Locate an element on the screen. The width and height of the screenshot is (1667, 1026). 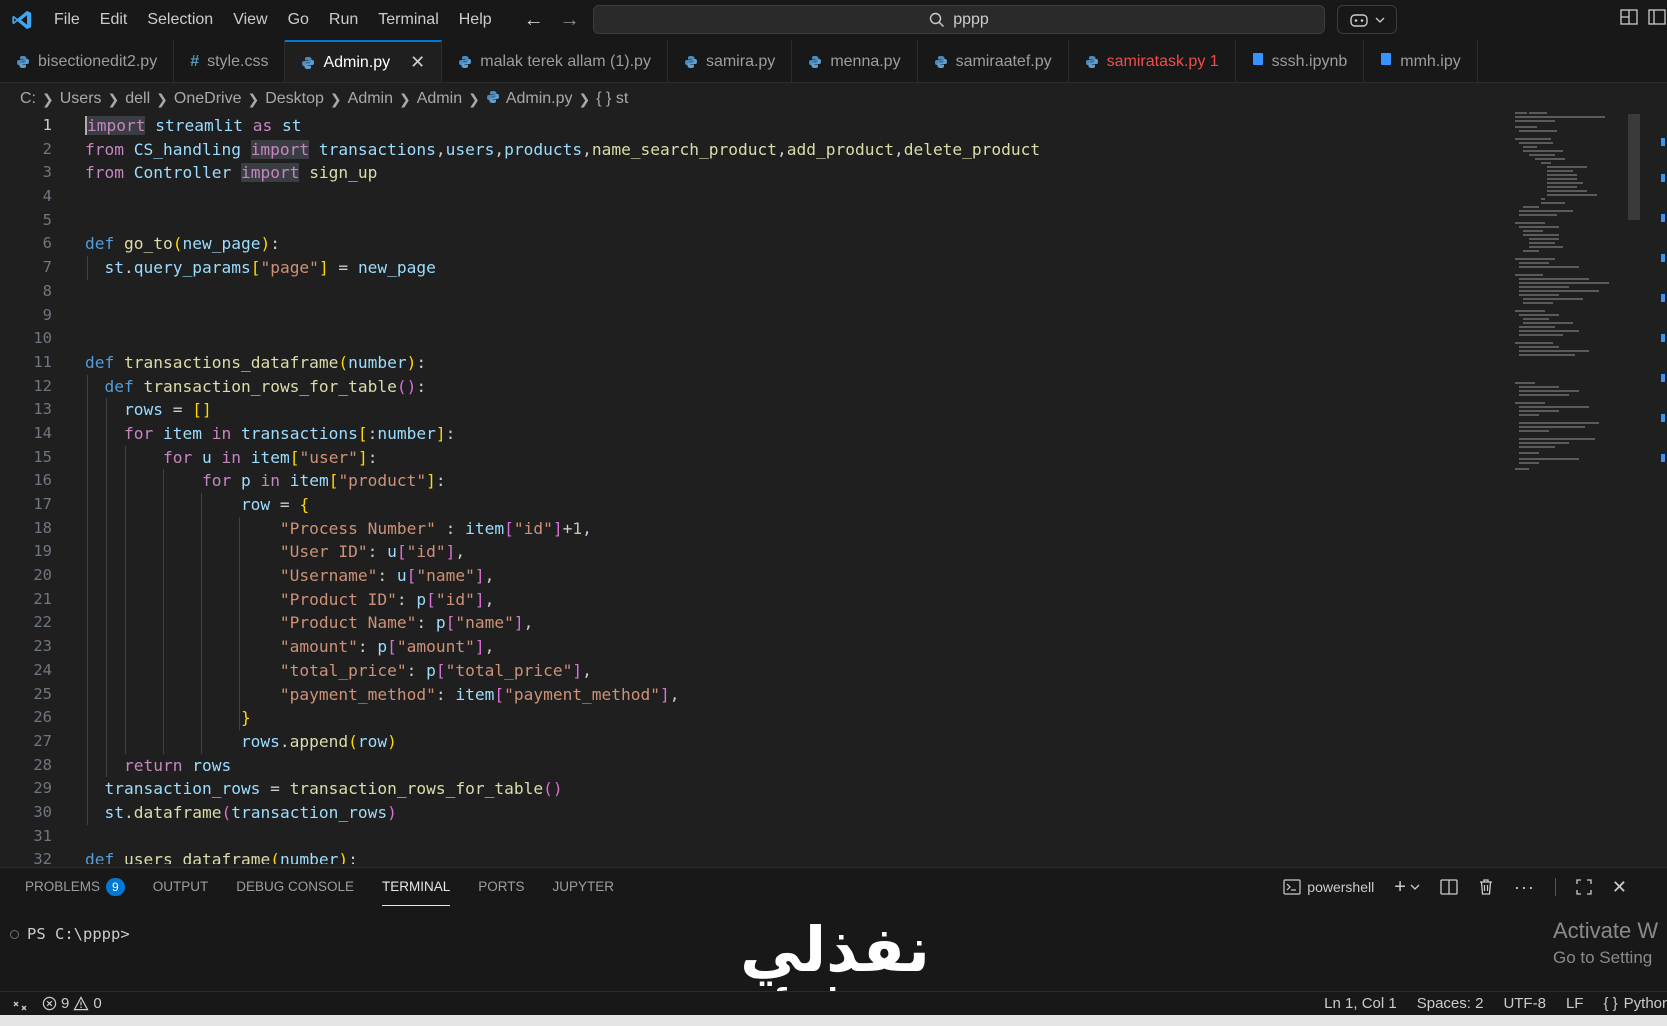
back-arrow-icon: ← is located at coordinates (534, 20).